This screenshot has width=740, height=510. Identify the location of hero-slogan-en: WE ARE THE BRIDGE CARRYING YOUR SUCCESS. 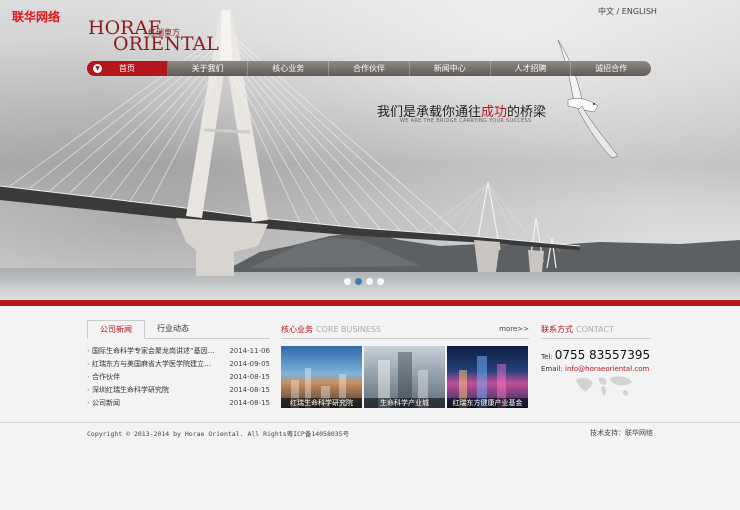
(466, 121).